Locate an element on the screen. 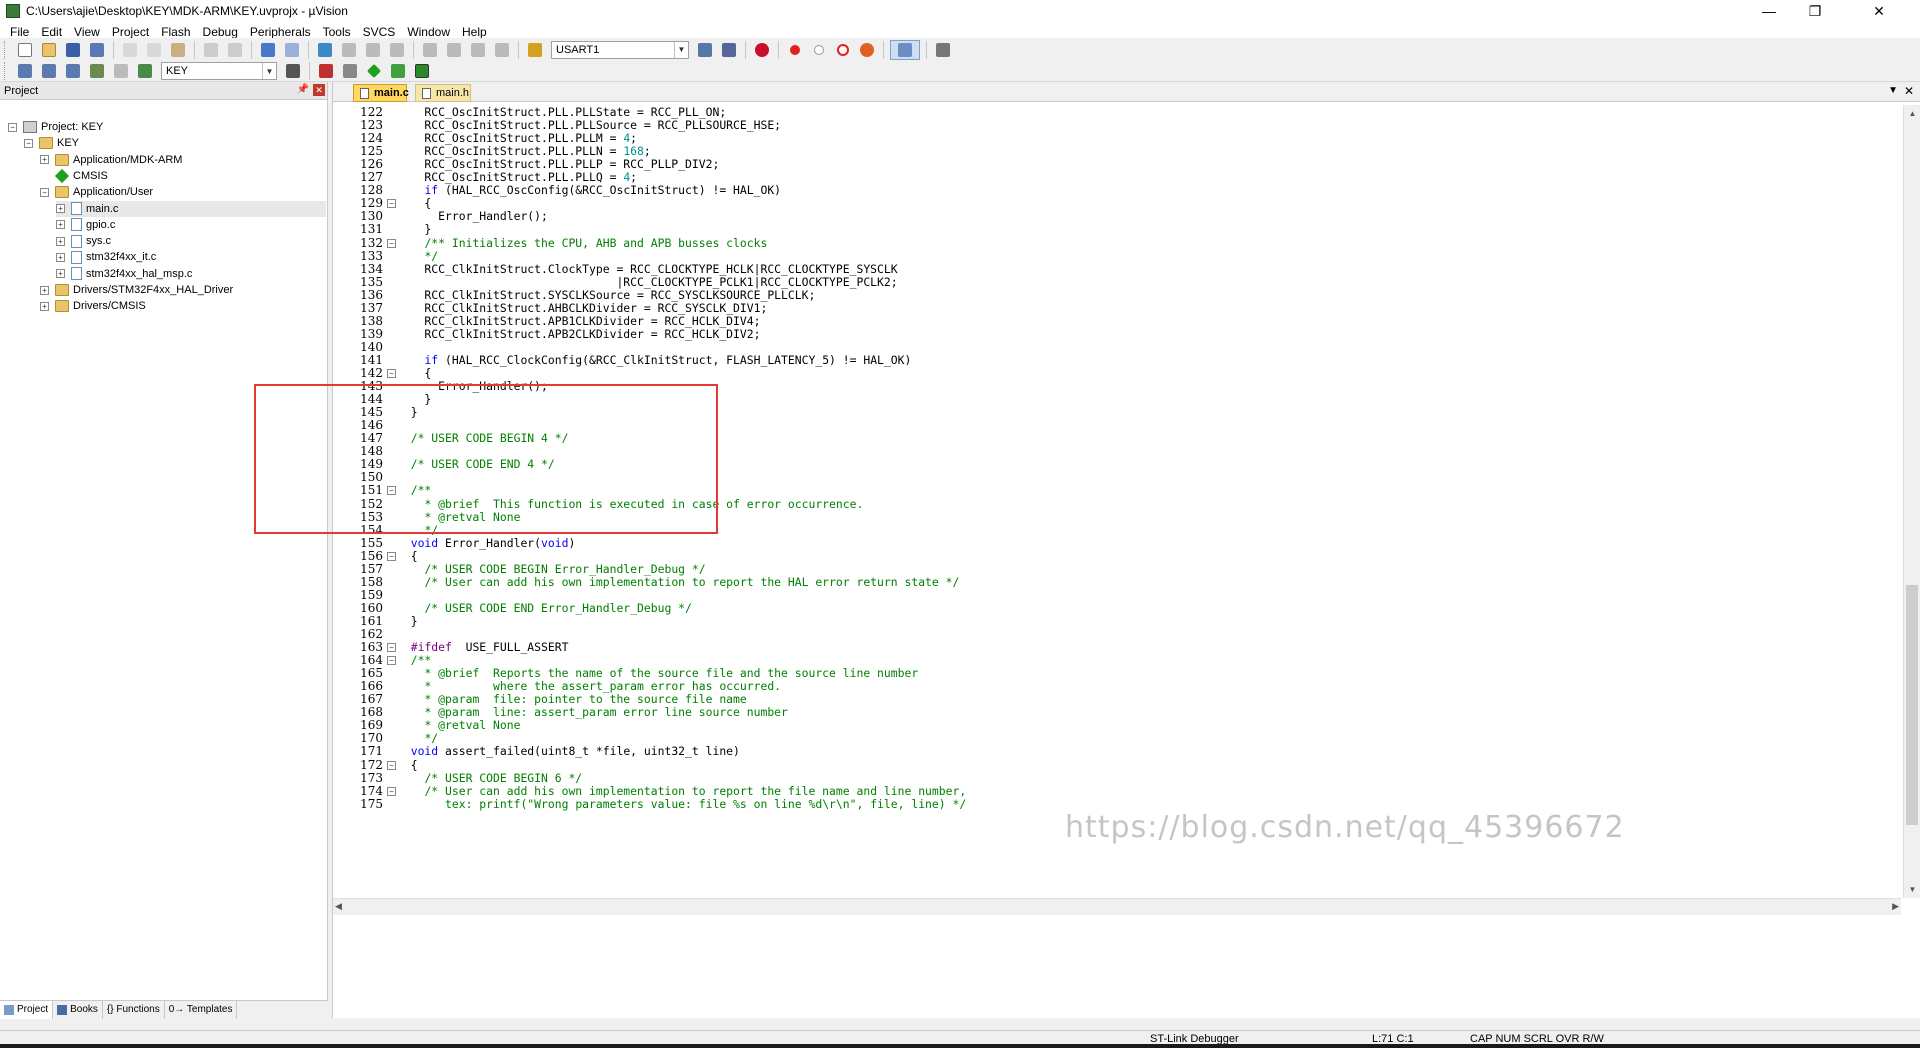 The height and width of the screenshot is (1048, 1920). insert-breakpoint-button is located at coordinates (795, 50).